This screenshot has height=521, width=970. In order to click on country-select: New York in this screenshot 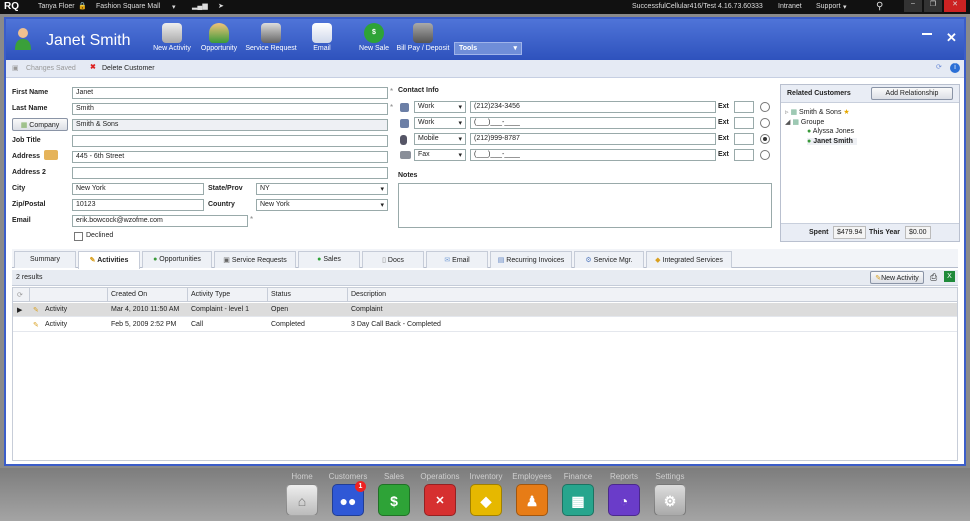, I will do `click(322, 205)`.